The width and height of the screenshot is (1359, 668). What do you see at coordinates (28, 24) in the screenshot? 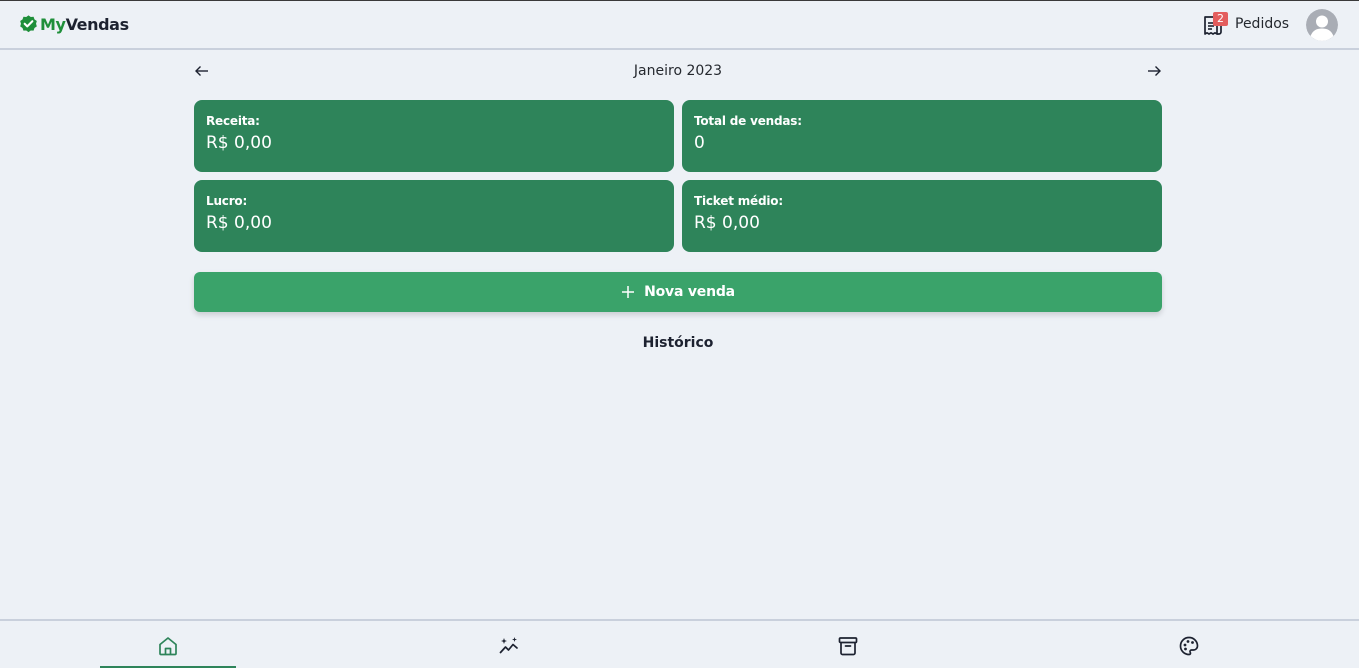
I see `check-badge-icon` at bounding box center [28, 24].